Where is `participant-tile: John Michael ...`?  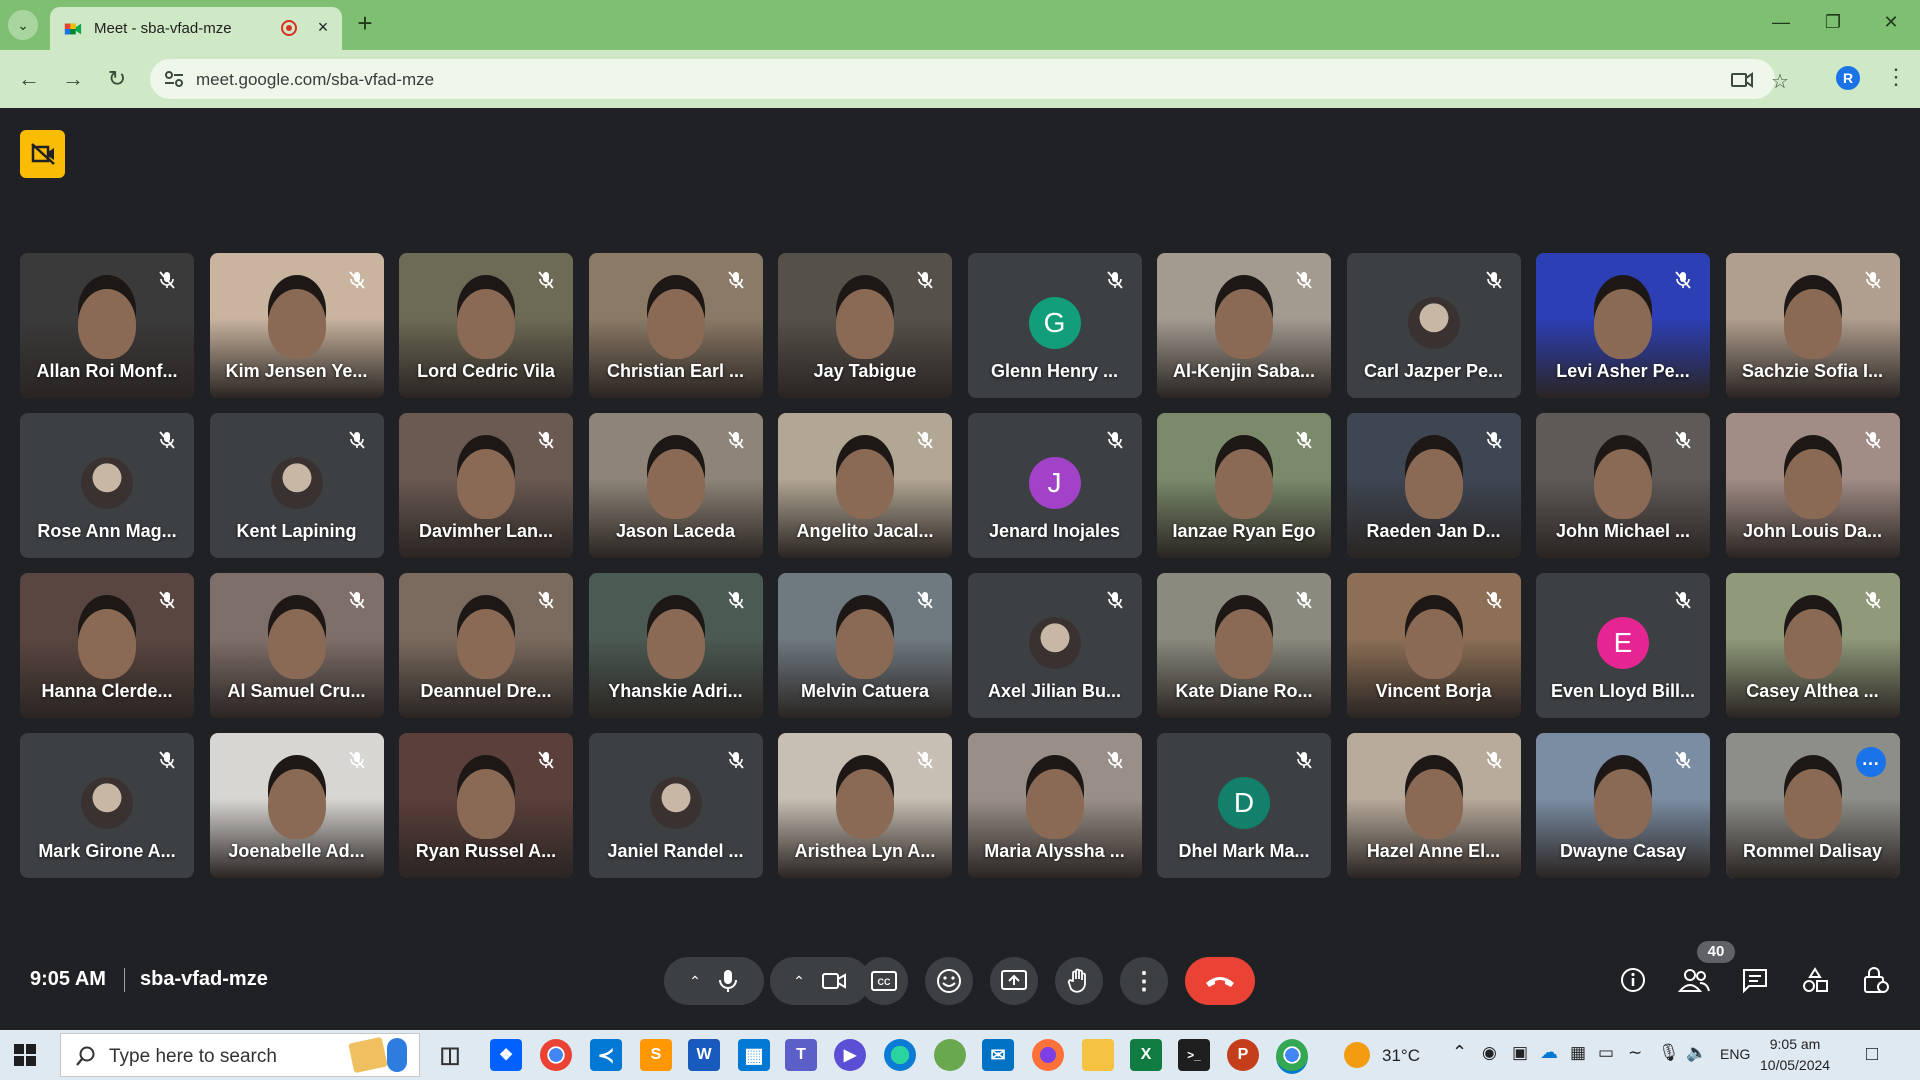 participant-tile: John Michael ... is located at coordinates (1623, 485).